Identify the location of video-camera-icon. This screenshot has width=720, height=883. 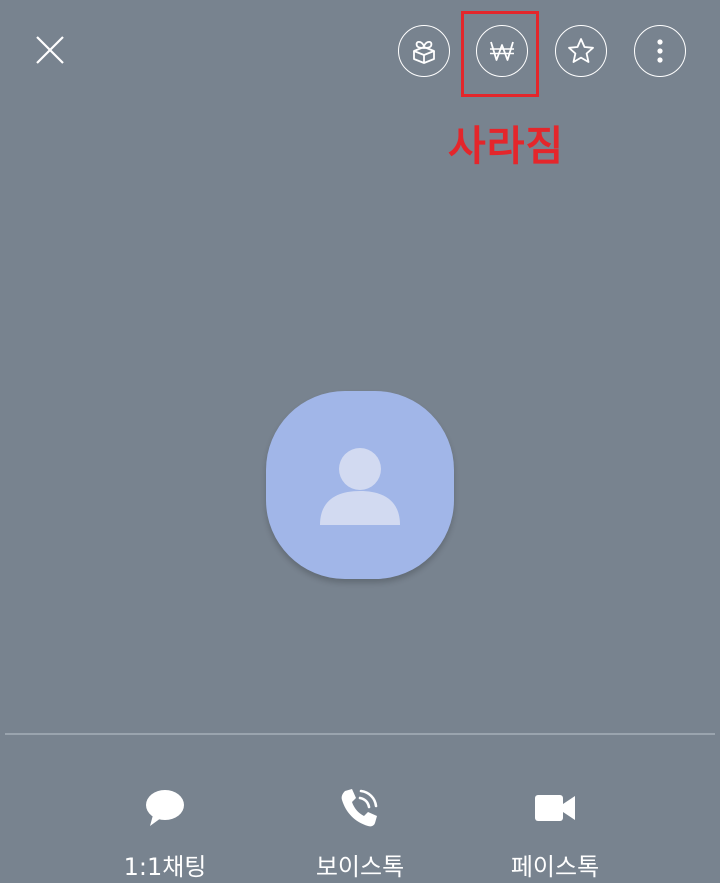
(555, 808).